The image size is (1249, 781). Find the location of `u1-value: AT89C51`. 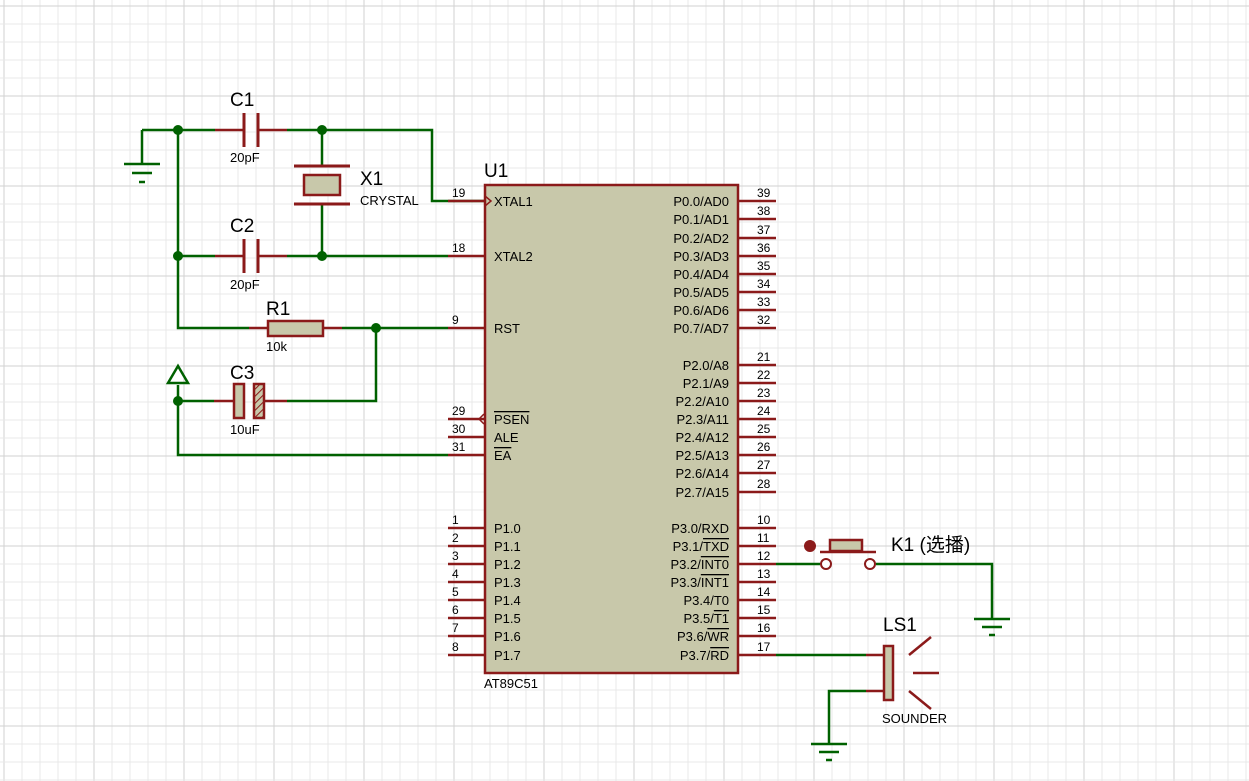

u1-value: AT89C51 is located at coordinates (511, 683).